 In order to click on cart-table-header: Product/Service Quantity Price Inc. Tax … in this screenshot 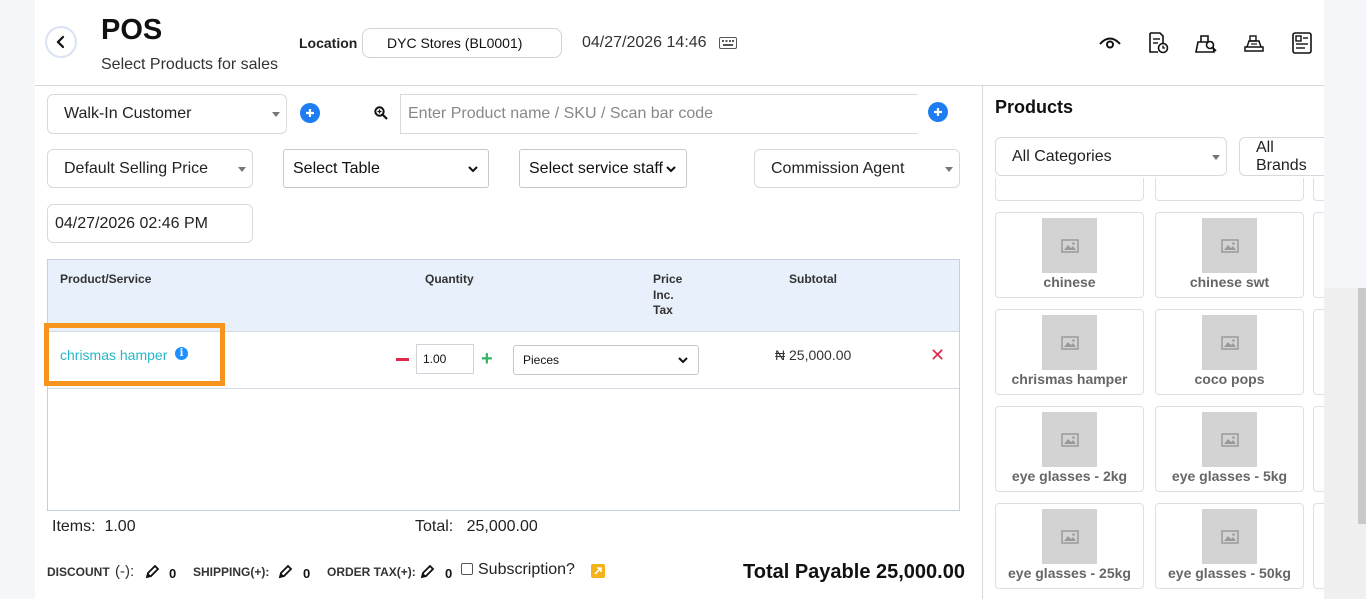, I will do `click(503, 296)`.